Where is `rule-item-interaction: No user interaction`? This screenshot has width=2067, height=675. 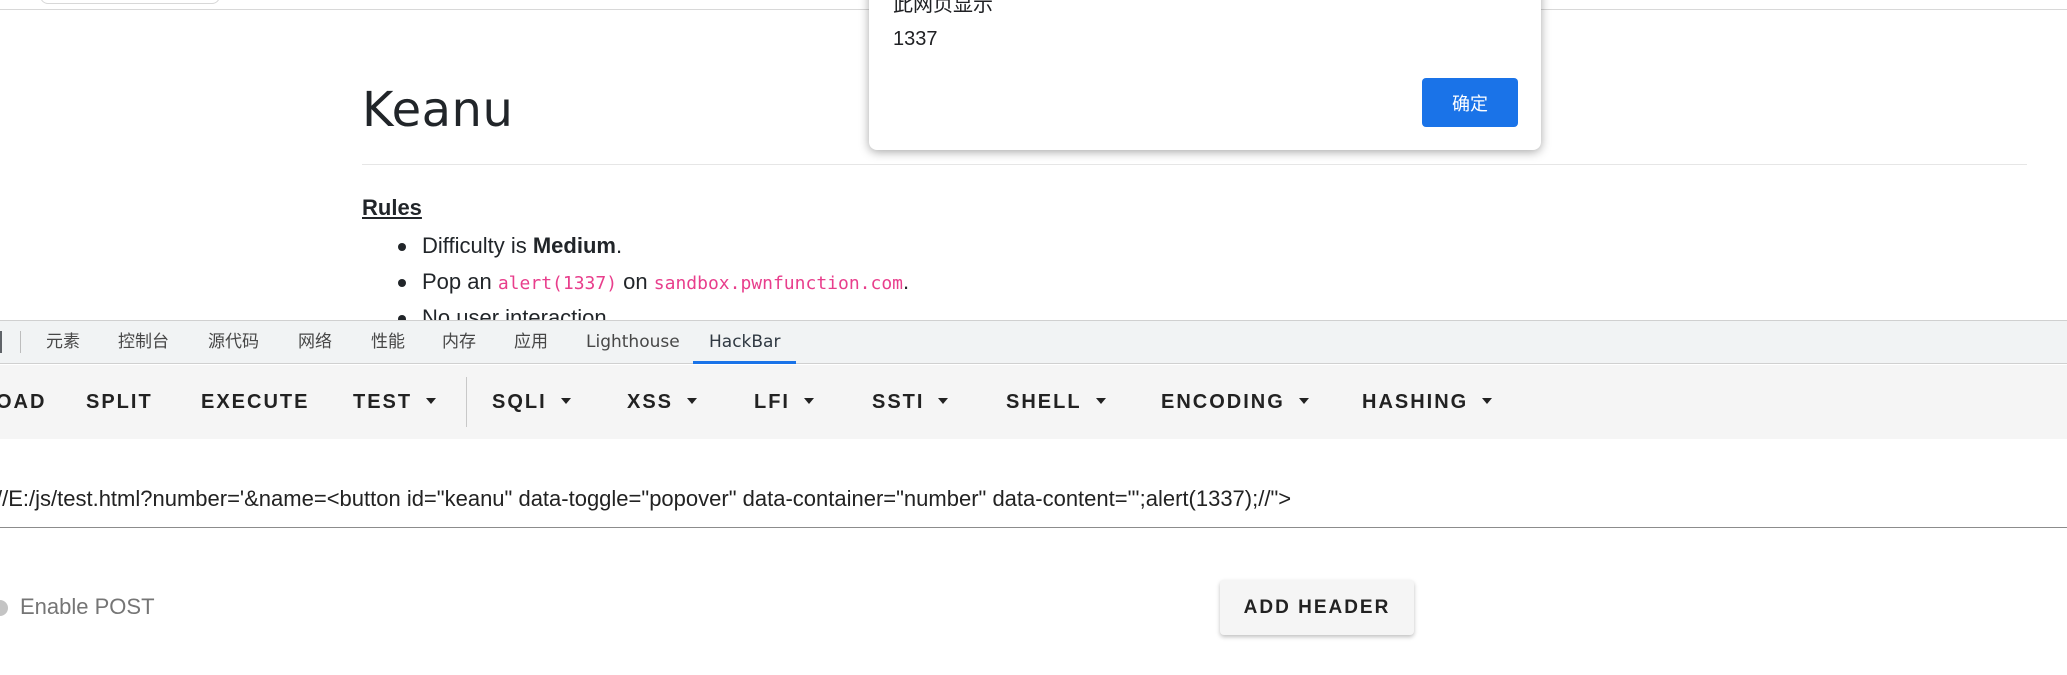 rule-item-interaction: No user interaction is located at coordinates (635, 310).